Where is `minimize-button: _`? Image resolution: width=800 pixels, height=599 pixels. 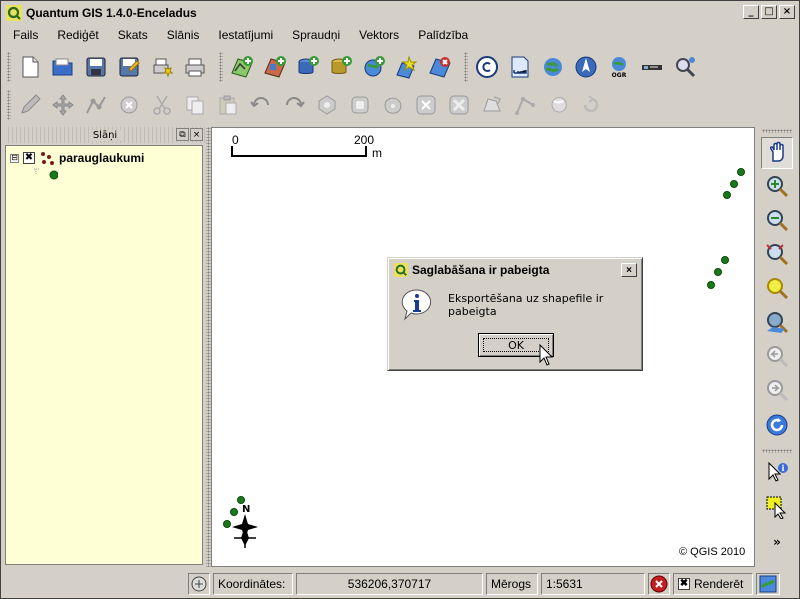 minimize-button: _ is located at coordinates (751, 12).